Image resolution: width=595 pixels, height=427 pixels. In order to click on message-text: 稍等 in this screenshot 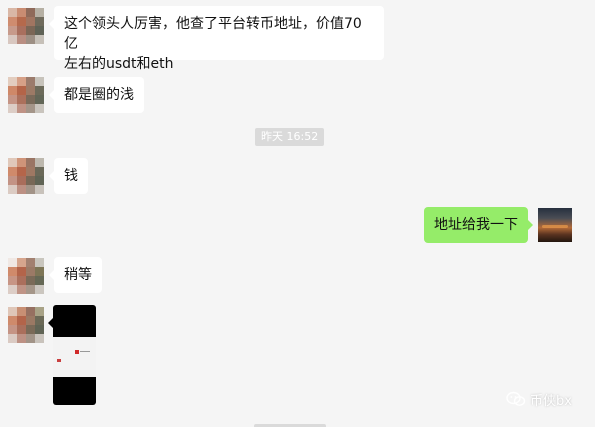, I will do `click(78, 275)`.